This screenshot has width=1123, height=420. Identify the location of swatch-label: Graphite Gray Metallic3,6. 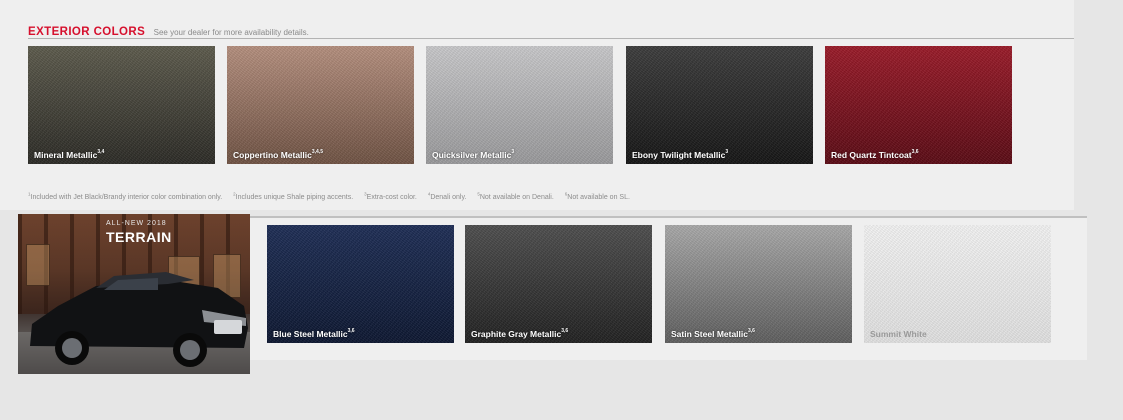
(520, 333).